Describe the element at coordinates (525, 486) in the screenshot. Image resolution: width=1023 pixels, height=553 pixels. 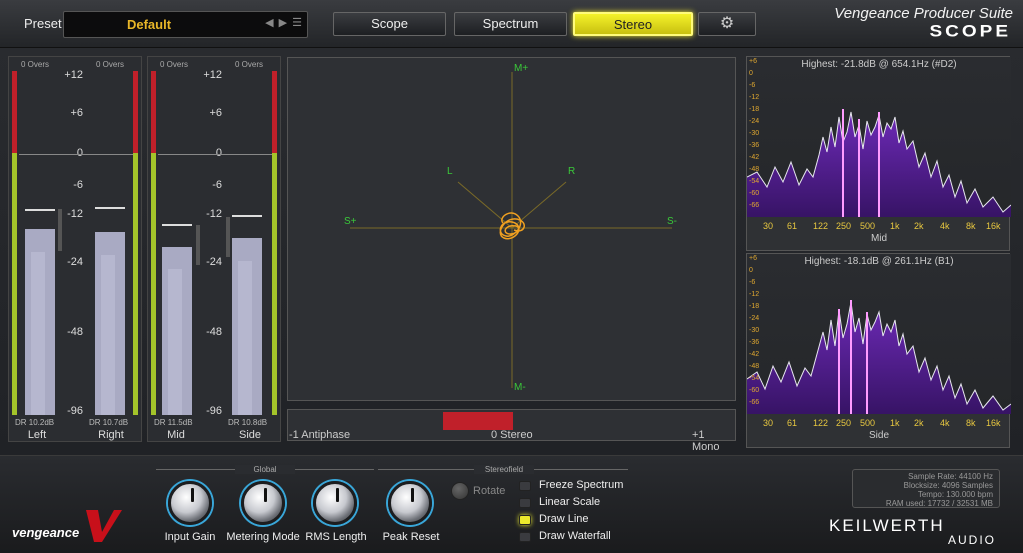
I see `freeze-spectrum-checkbox` at that location.